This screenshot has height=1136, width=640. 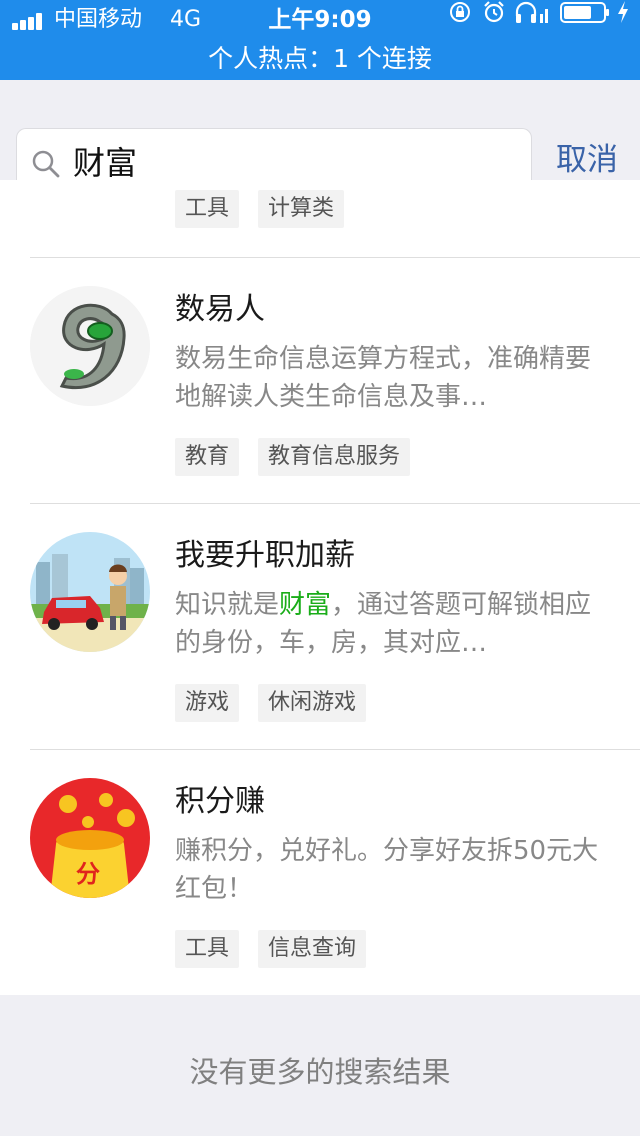 I want to click on orientation-lock-icon, so click(x=460, y=12).